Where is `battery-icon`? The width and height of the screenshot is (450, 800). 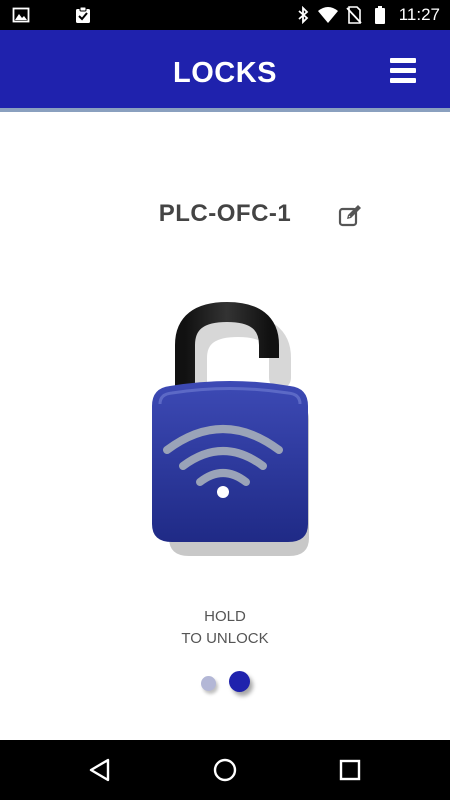 battery-icon is located at coordinates (380, 15).